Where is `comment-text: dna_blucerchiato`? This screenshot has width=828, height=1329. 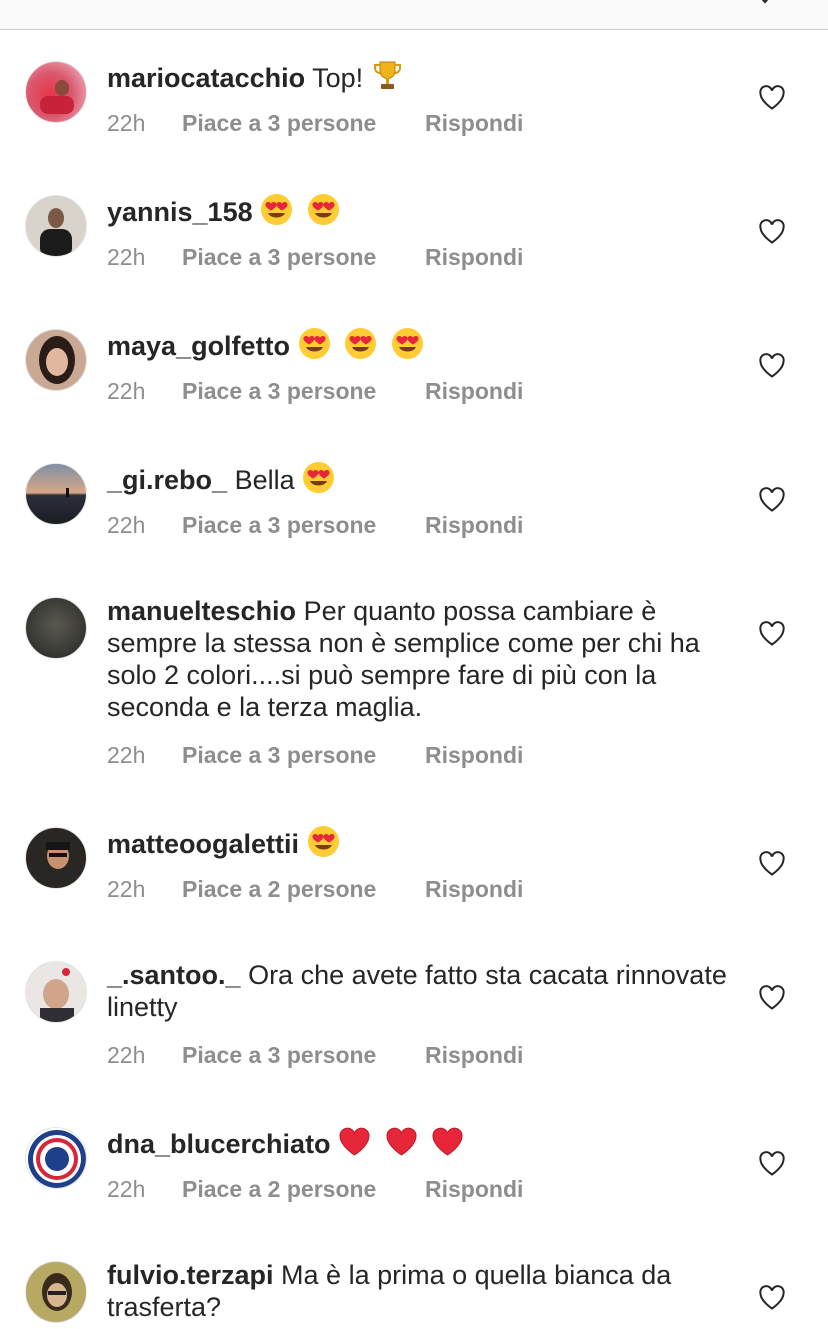 comment-text: dna_blucerchiato is located at coordinates (417, 1142).